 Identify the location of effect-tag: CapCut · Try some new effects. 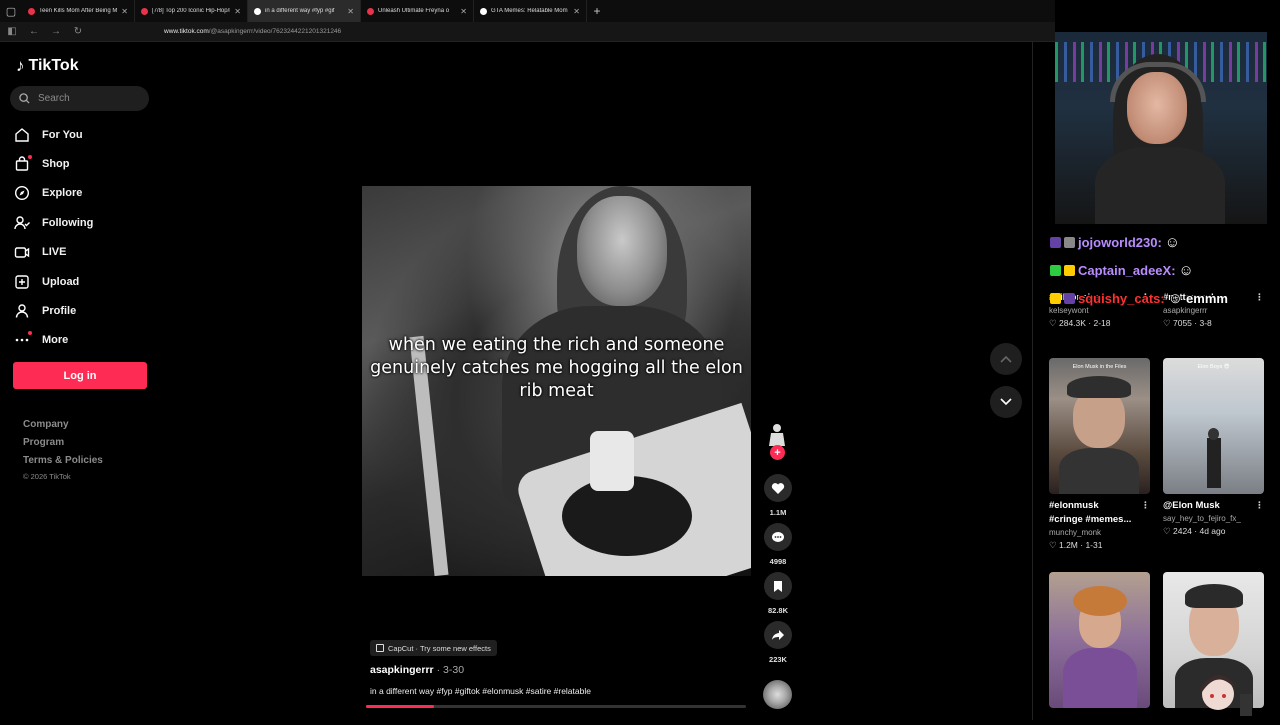
(433, 648).